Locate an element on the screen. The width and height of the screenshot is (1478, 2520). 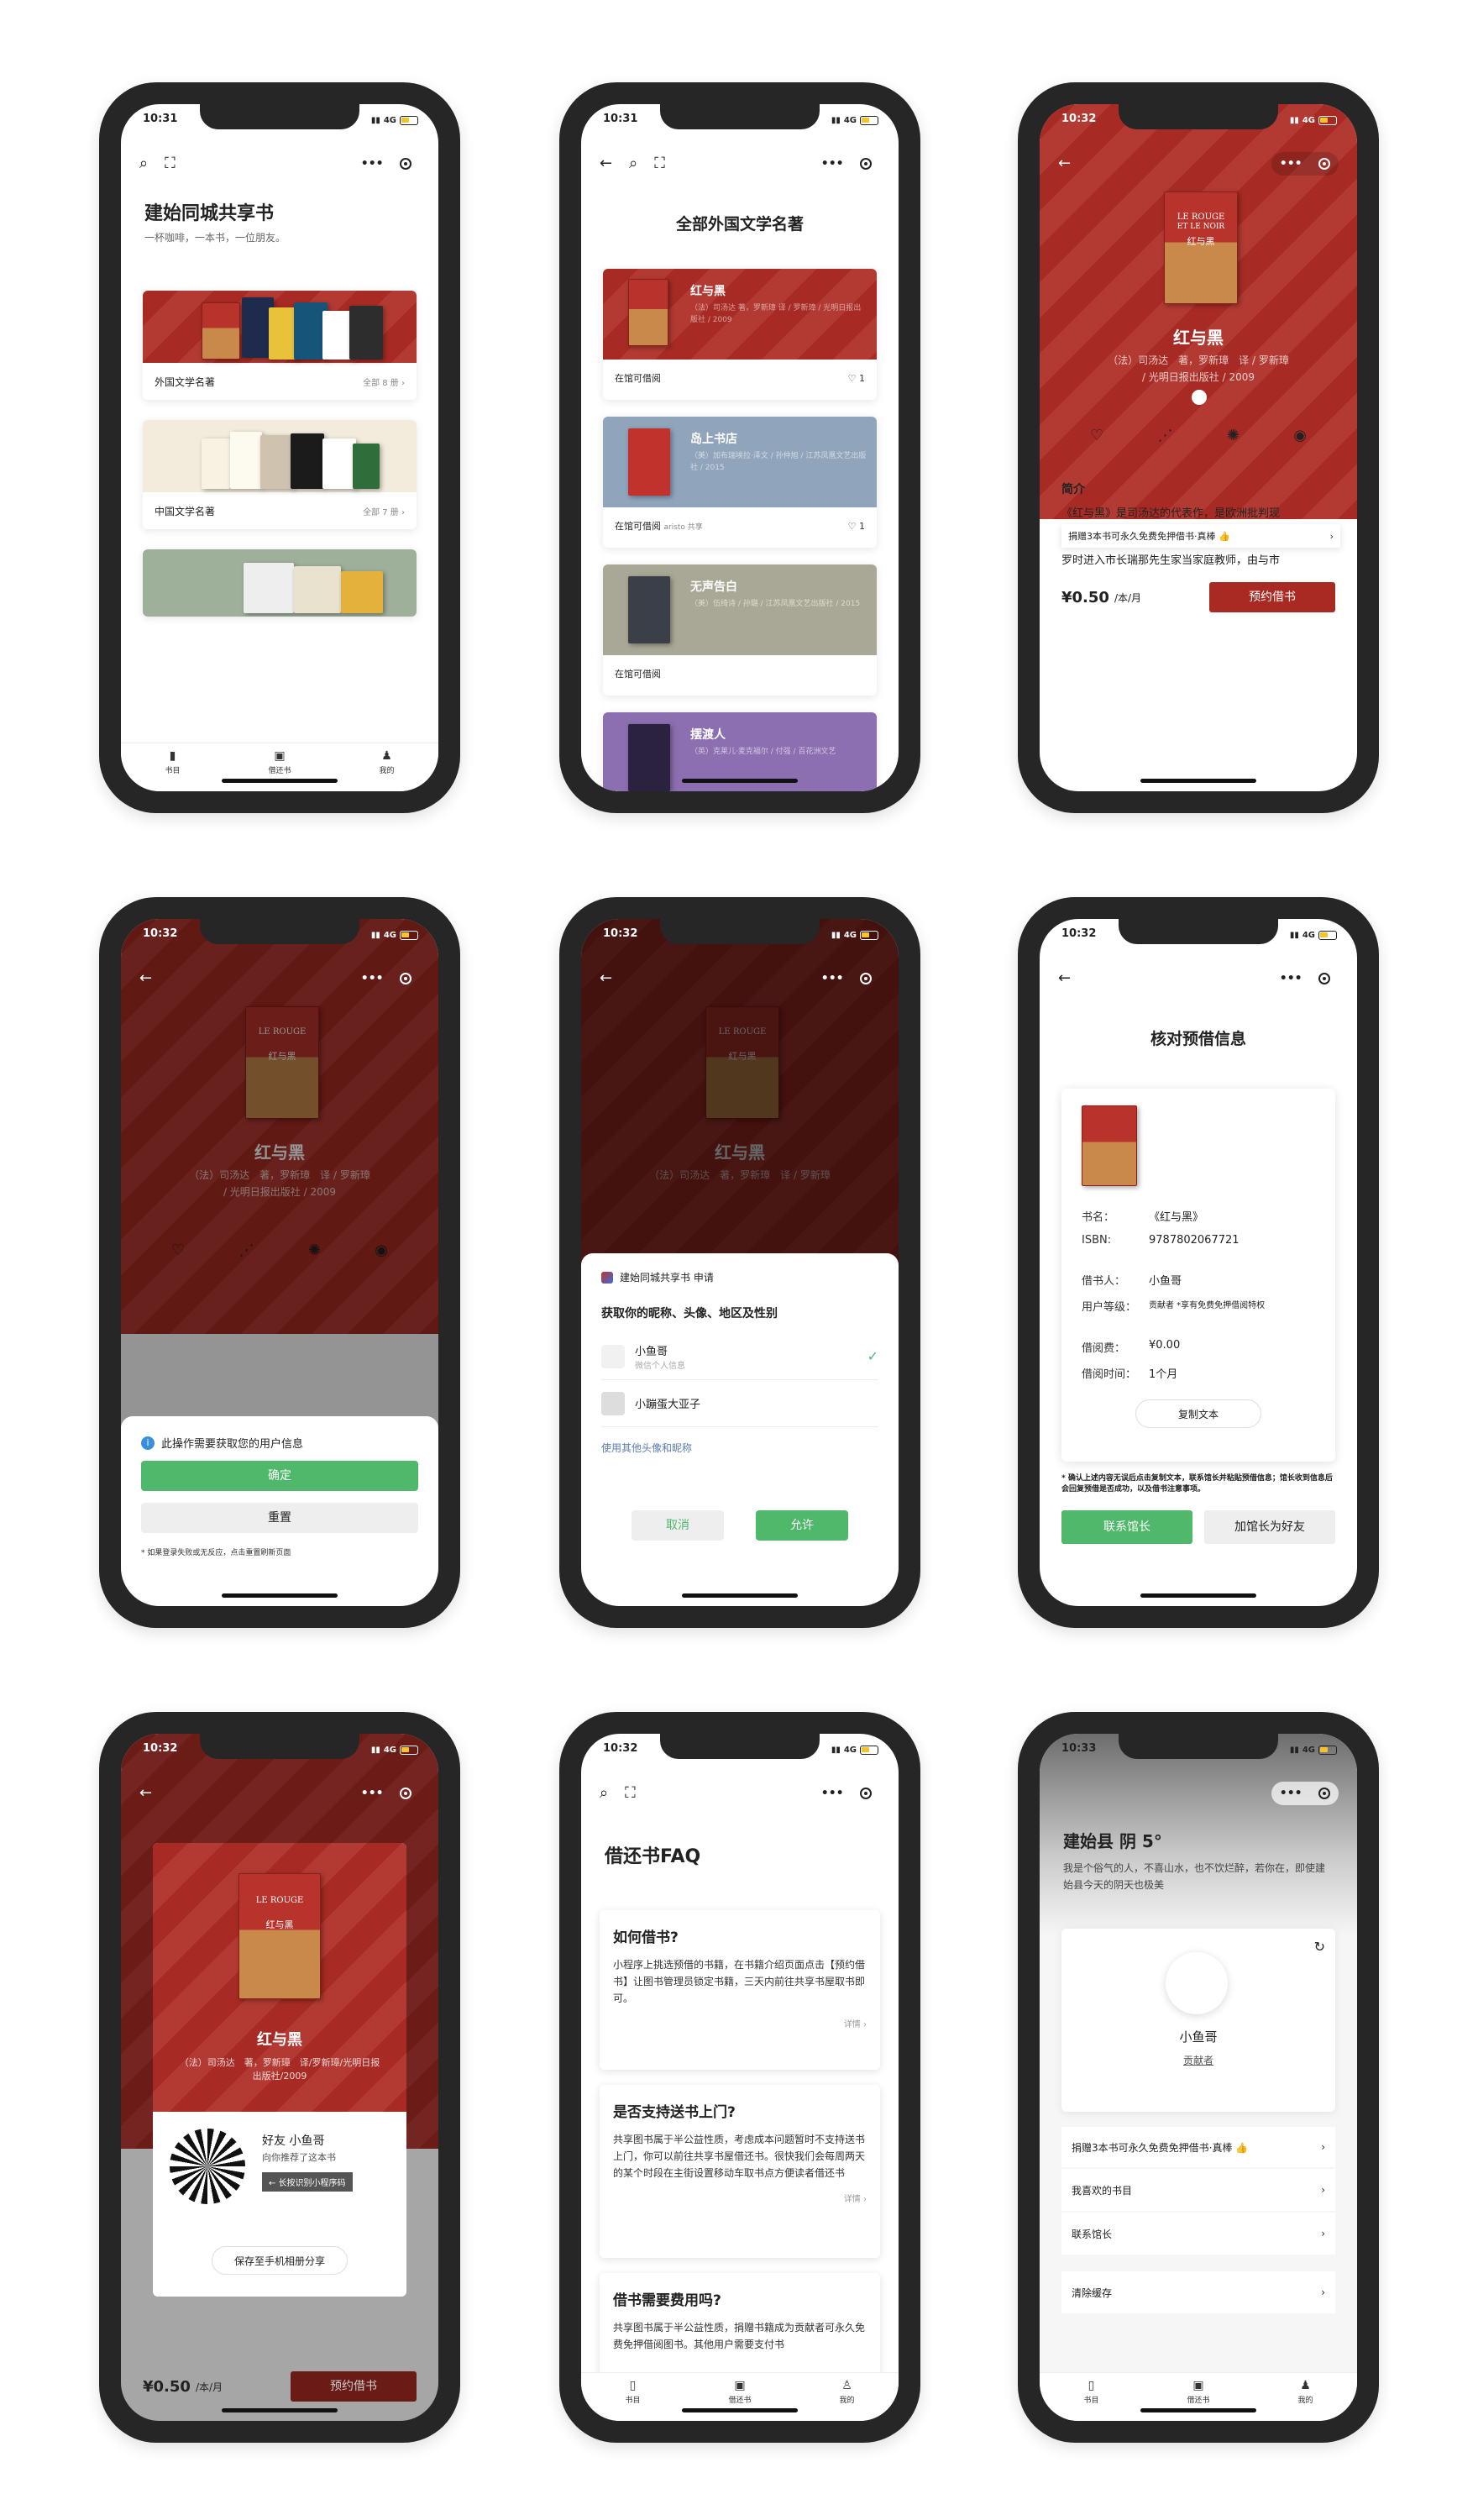
home-indicator is located at coordinates (280, 2410).